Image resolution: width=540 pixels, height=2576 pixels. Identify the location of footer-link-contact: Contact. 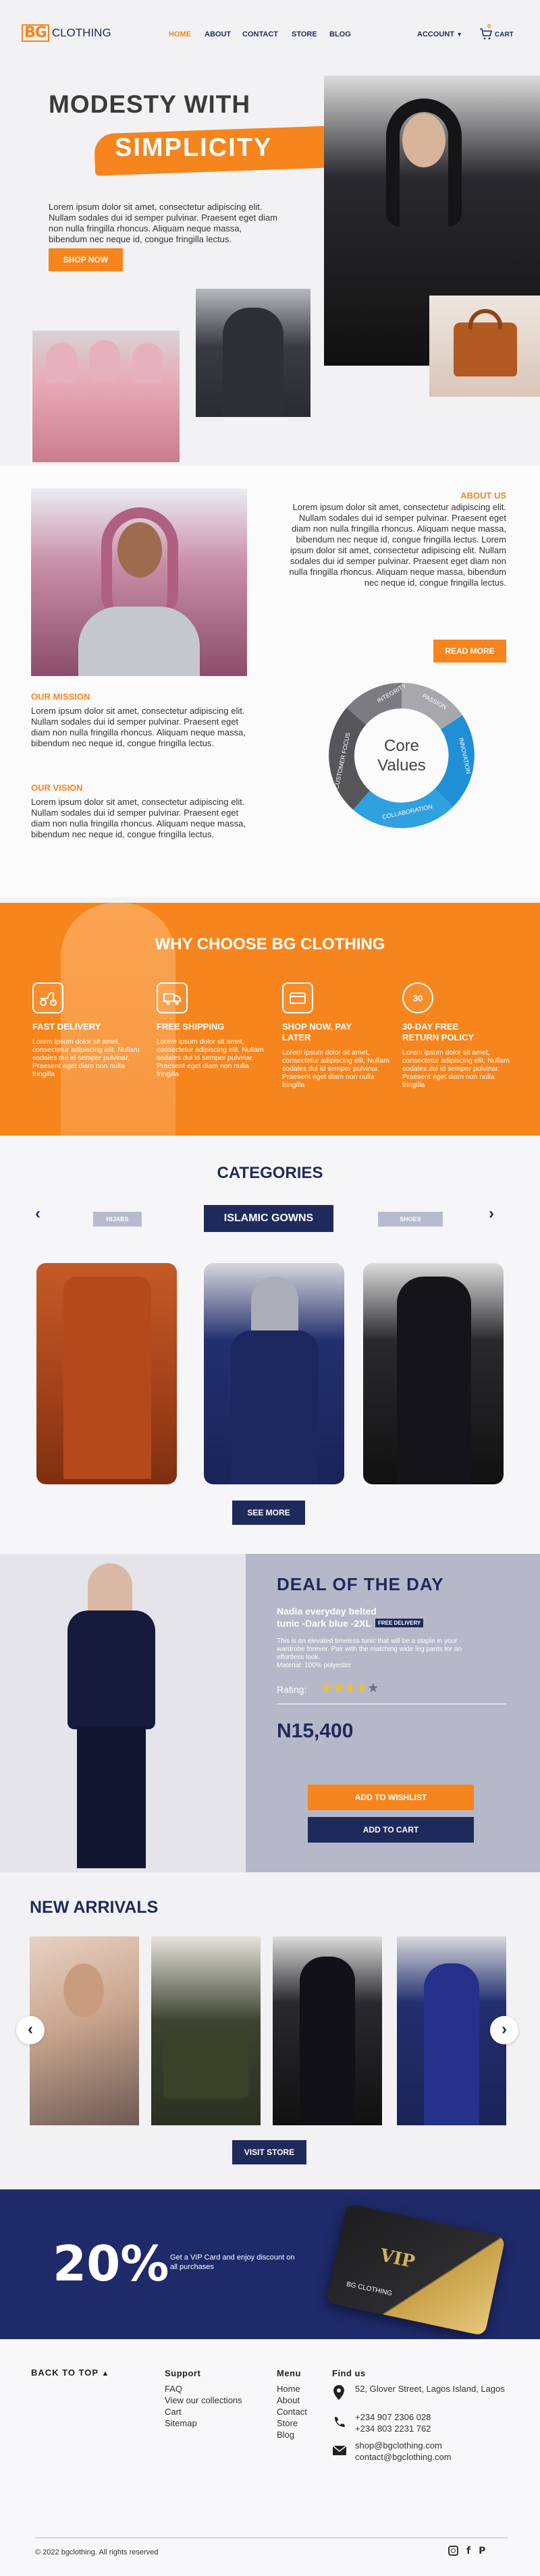
(292, 2411).